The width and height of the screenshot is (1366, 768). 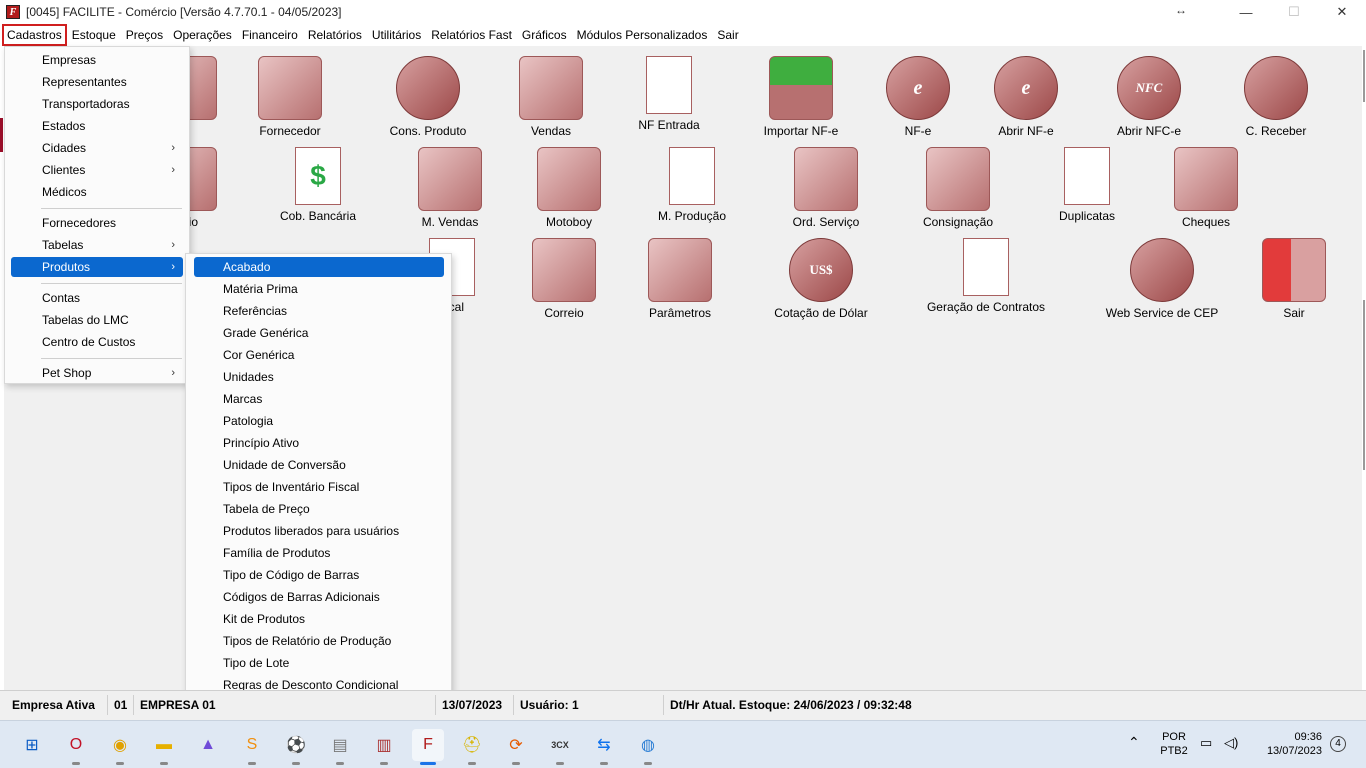 What do you see at coordinates (1087, 185) in the screenshot?
I see `shortcut-duplicates: Duplicatas` at bounding box center [1087, 185].